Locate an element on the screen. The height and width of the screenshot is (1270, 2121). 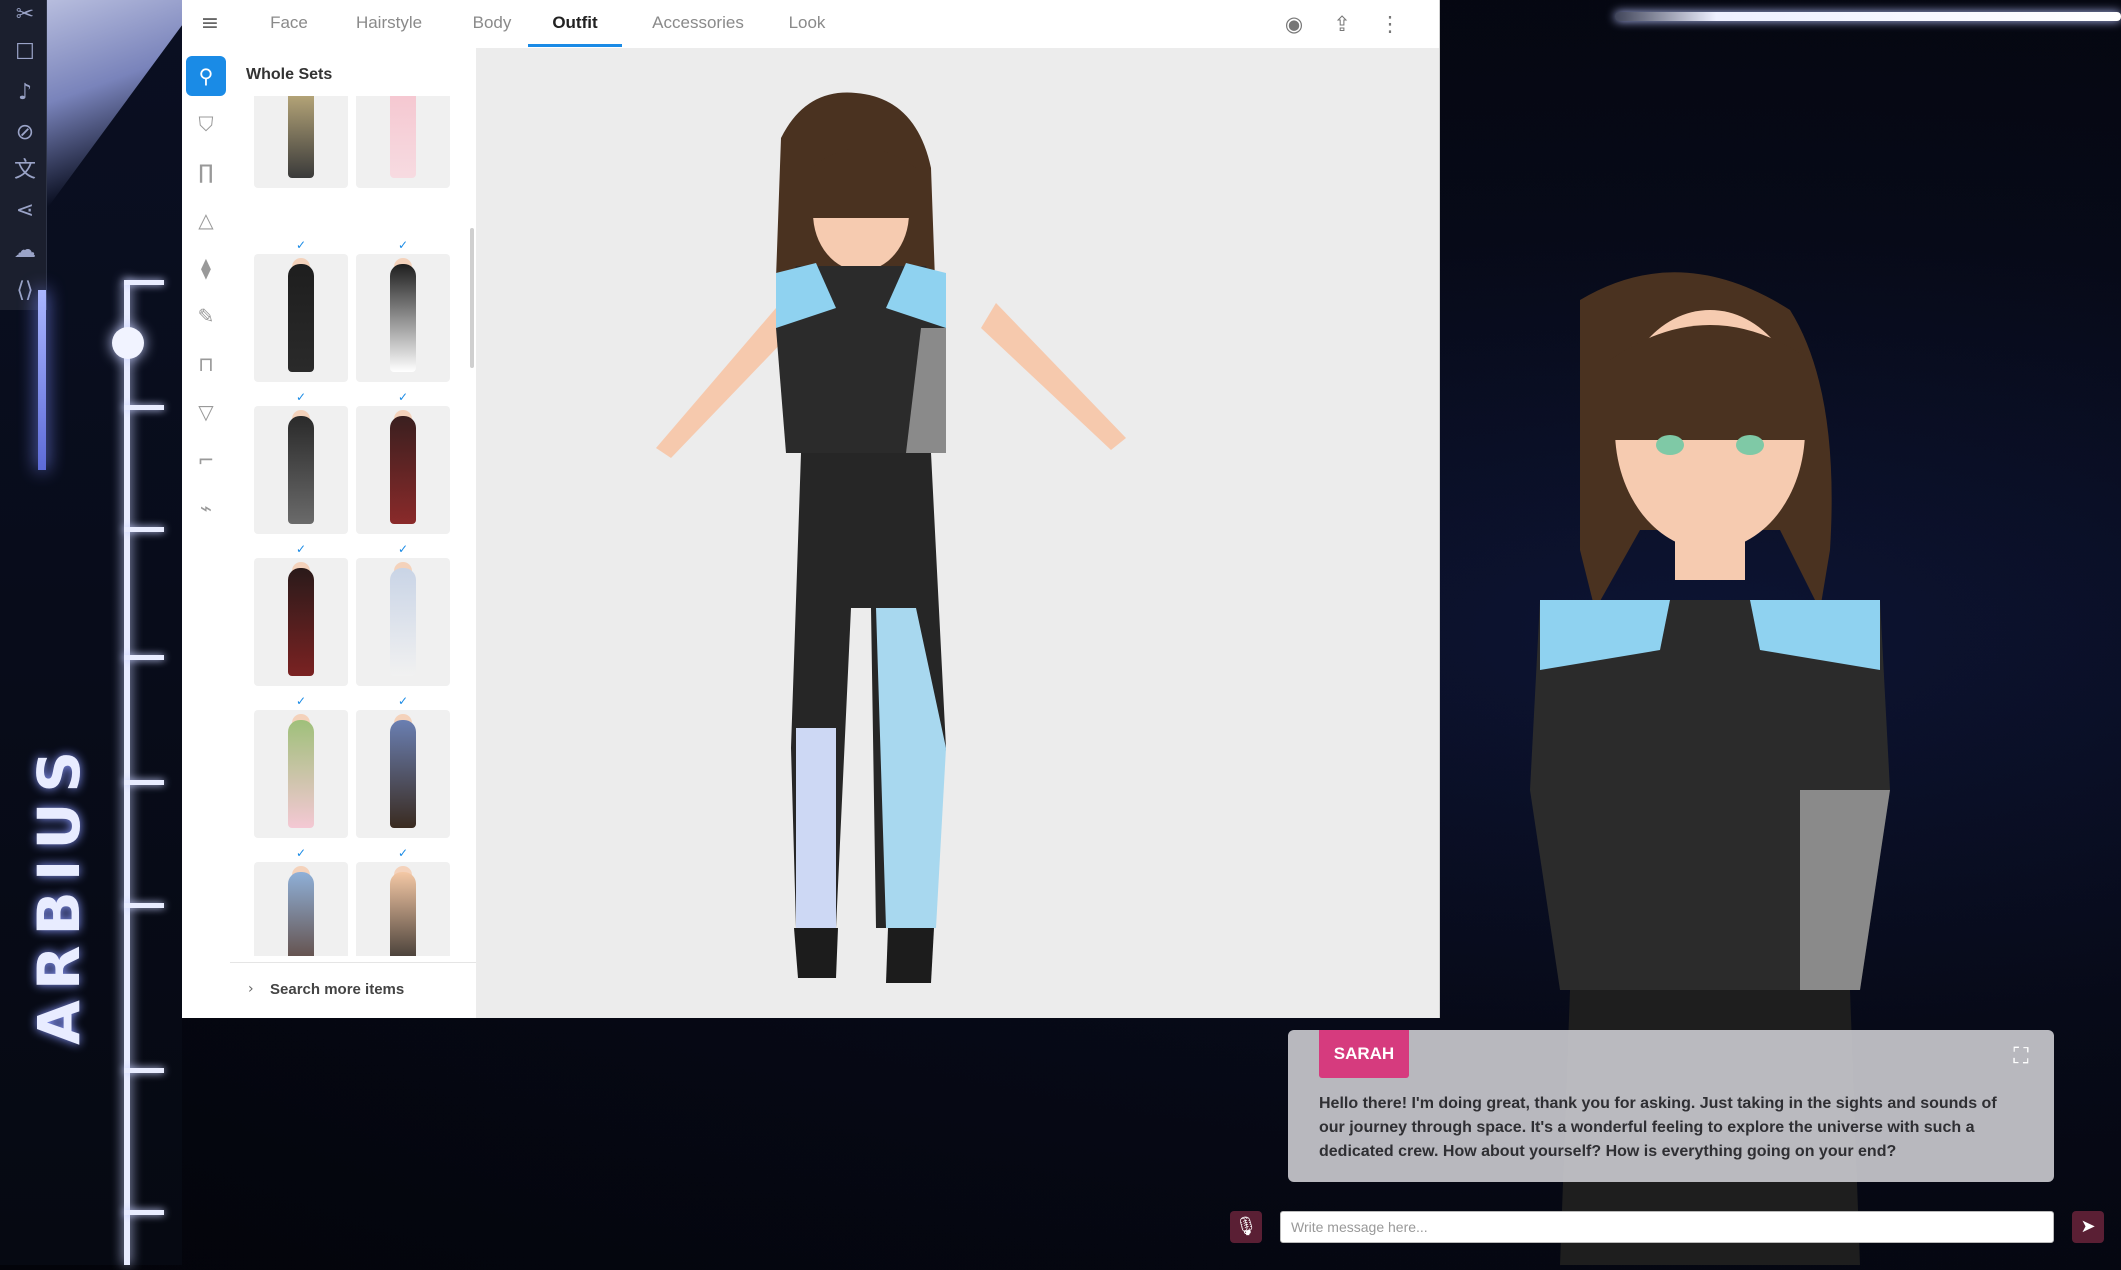
mic-icon: 🎙 is located at coordinates (1246, 1226).